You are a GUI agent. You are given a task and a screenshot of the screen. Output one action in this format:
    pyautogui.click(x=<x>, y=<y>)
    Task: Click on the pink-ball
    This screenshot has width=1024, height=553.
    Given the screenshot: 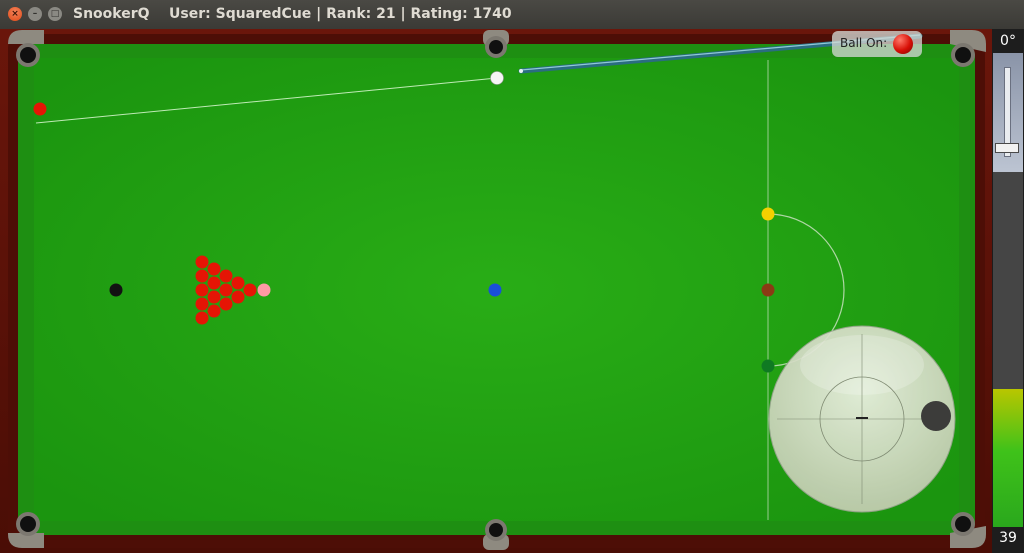 What is the action you would take?
    pyautogui.click(x=264, y=290)
    